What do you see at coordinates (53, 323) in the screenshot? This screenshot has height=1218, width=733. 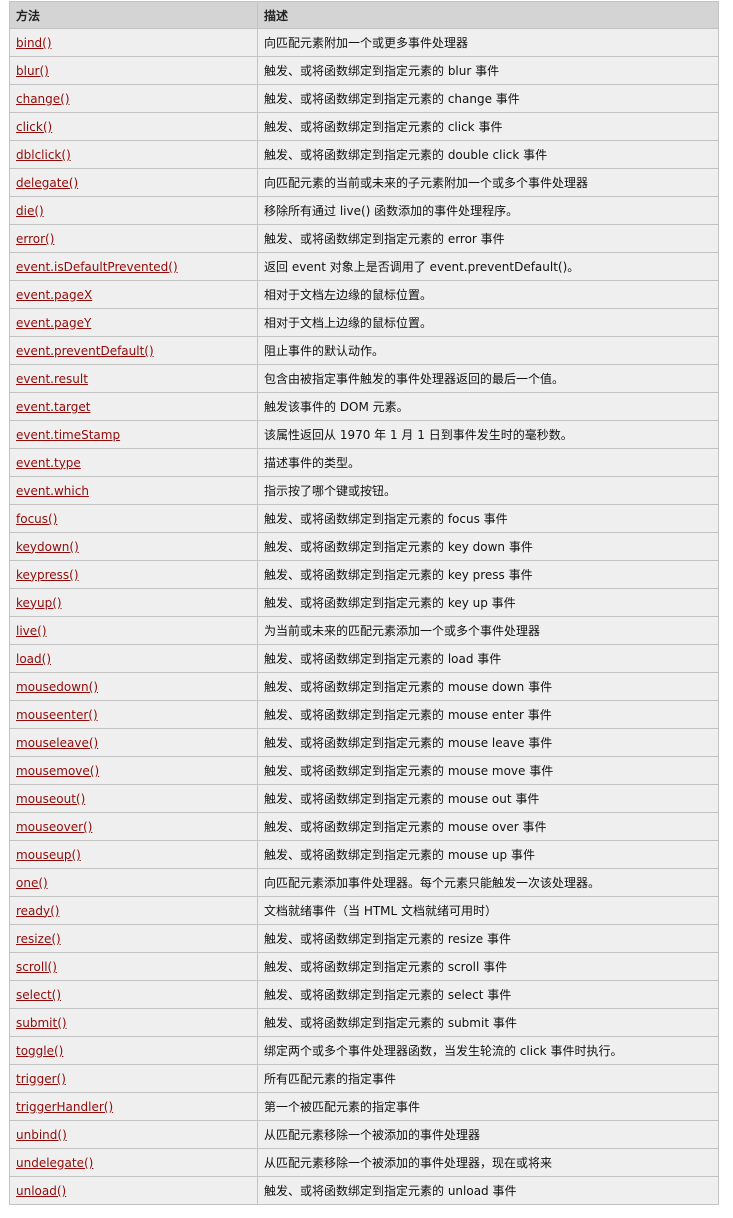 I see `method-link: event.pageY` at bounding box center [53, 323].